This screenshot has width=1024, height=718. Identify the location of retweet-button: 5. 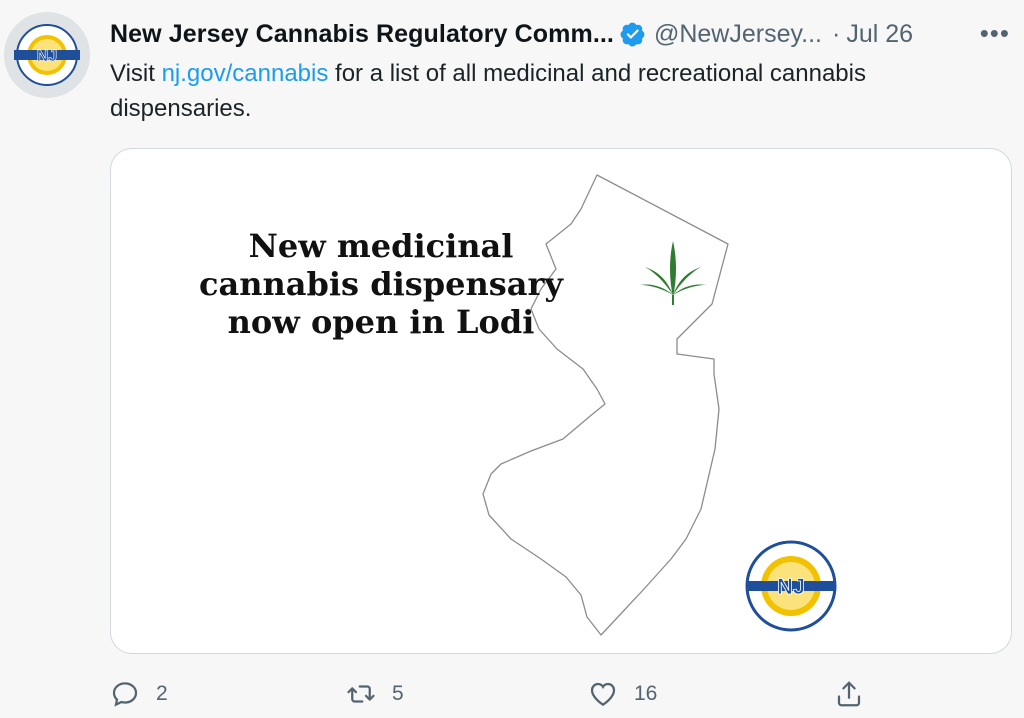
(375, 694).